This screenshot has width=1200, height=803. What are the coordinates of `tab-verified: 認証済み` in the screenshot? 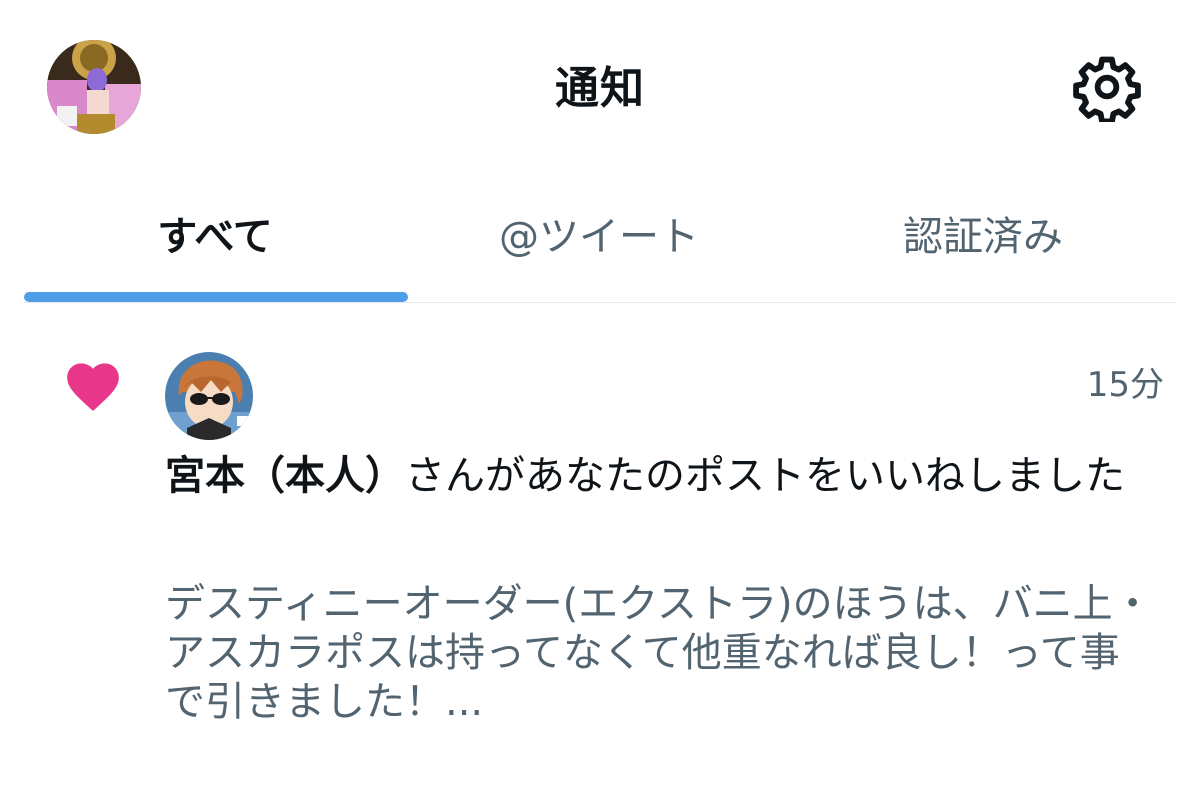 It's located at (983, 237).